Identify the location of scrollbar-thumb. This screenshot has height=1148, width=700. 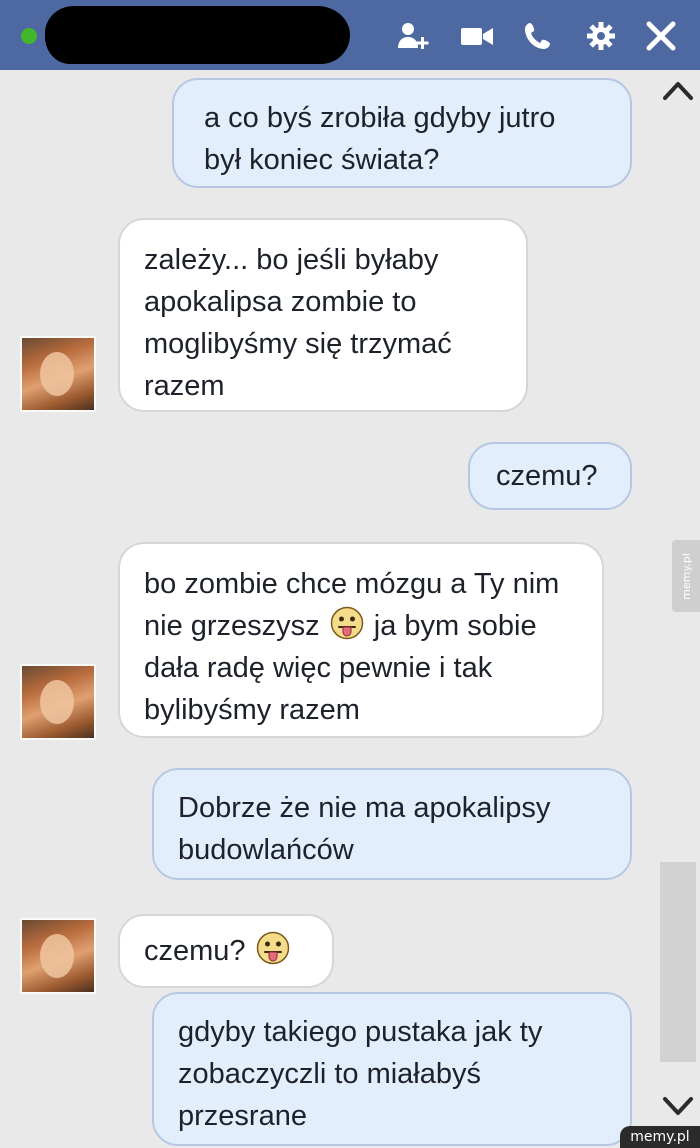
(678, 962).